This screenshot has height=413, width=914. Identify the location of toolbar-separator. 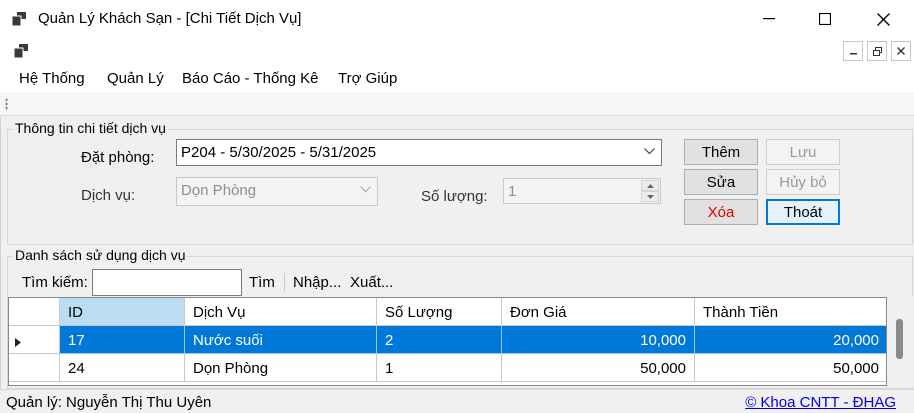
(284, 282).